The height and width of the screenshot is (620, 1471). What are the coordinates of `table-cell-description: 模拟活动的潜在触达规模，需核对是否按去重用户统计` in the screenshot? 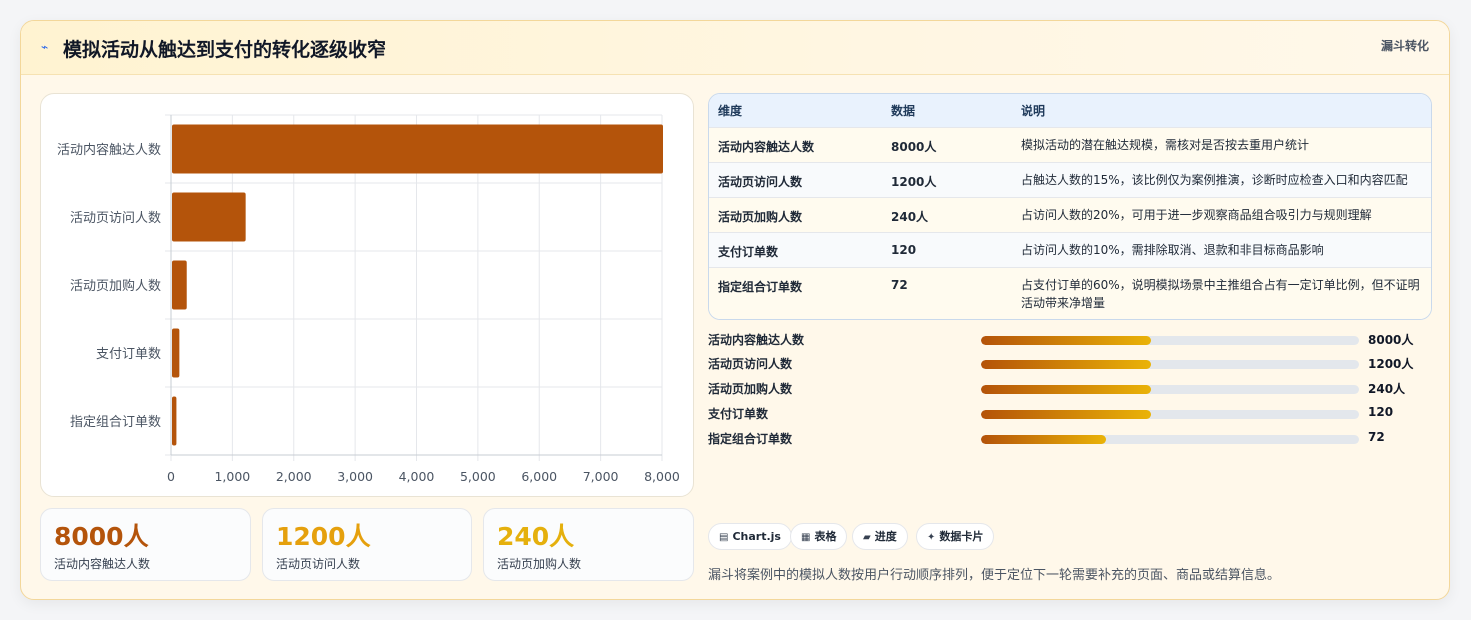 It's located at (1165, 144).